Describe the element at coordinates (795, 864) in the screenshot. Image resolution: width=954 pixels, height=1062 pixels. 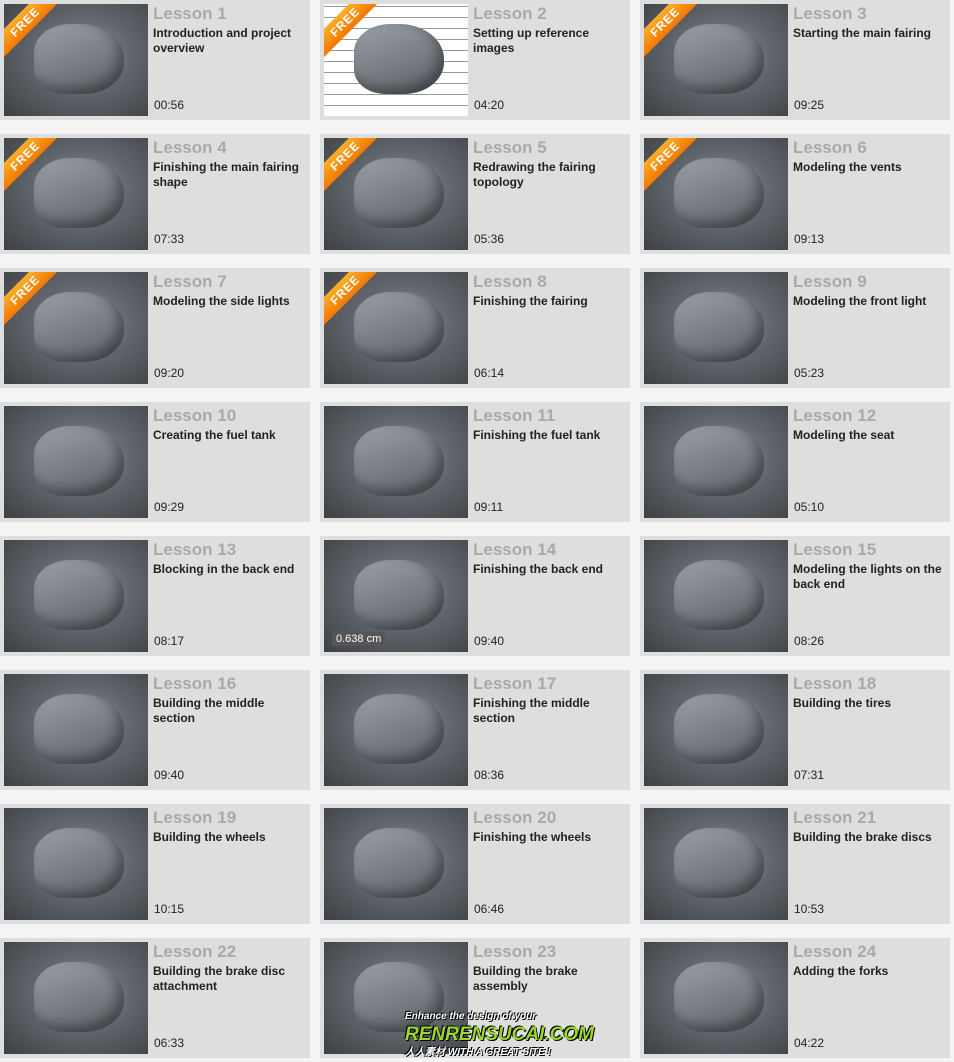
I see `lesson-card: Lesson 21 Building the brake discs 10:53` at that location.